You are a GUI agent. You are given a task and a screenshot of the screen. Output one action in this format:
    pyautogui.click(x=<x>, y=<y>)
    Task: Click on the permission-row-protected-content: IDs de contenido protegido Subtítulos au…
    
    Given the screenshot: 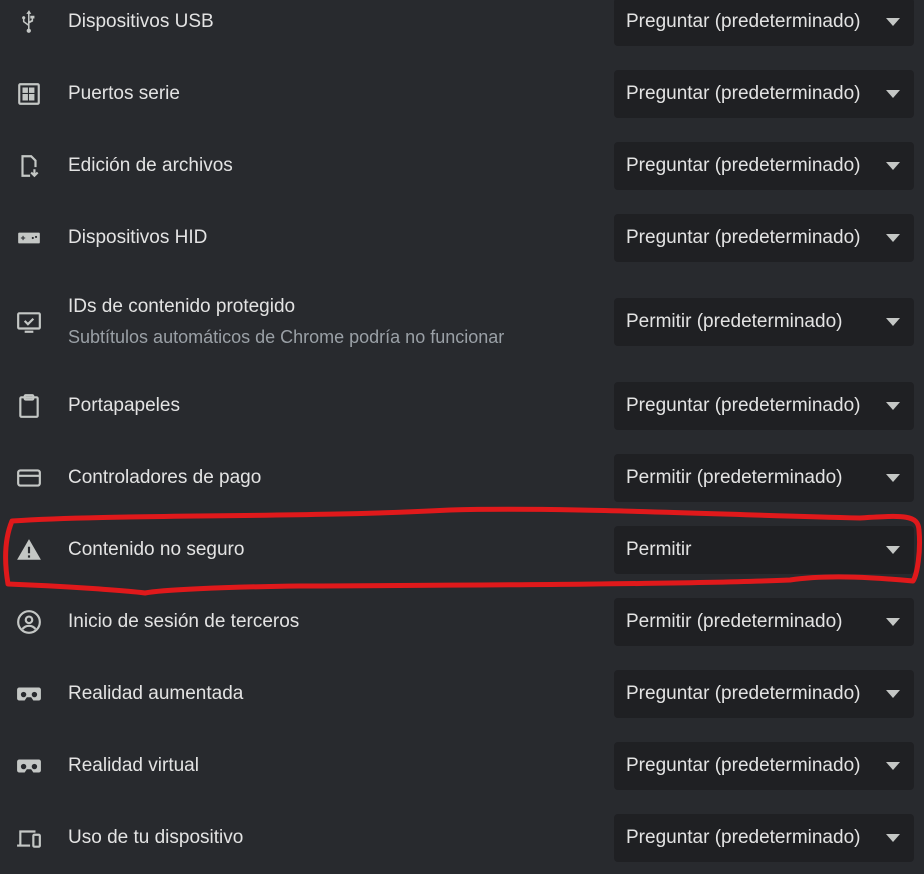 What is the action you would take?
    pyautogui.click(x=462, y=322)
    